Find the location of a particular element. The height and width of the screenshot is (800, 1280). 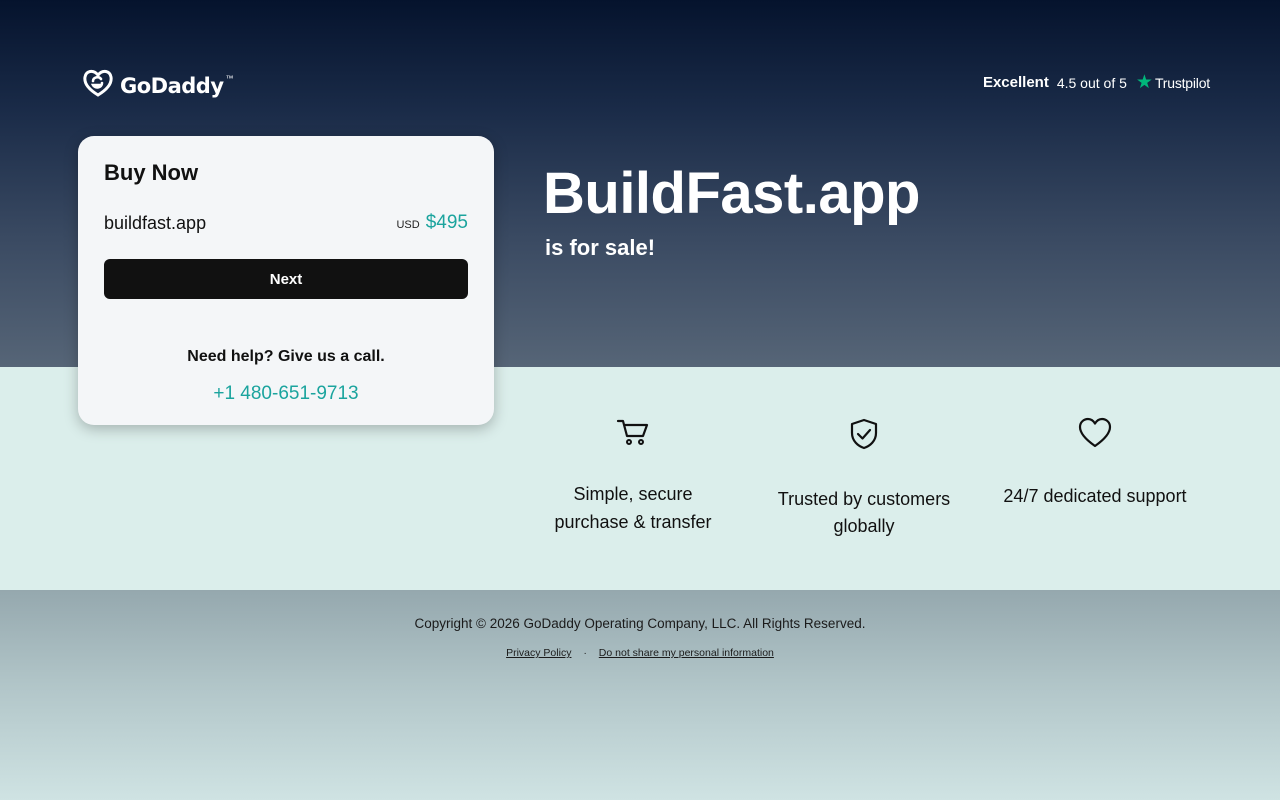

feature-support: 24/7 dedicated support is located at coordinates (1095, 463).